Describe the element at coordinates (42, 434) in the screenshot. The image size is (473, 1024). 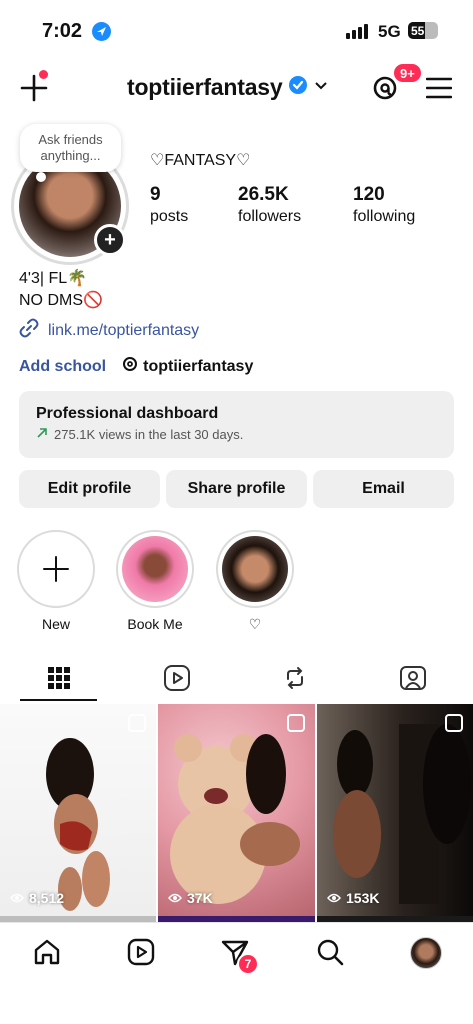
I see `trend-up-arrow-icon` at that location.